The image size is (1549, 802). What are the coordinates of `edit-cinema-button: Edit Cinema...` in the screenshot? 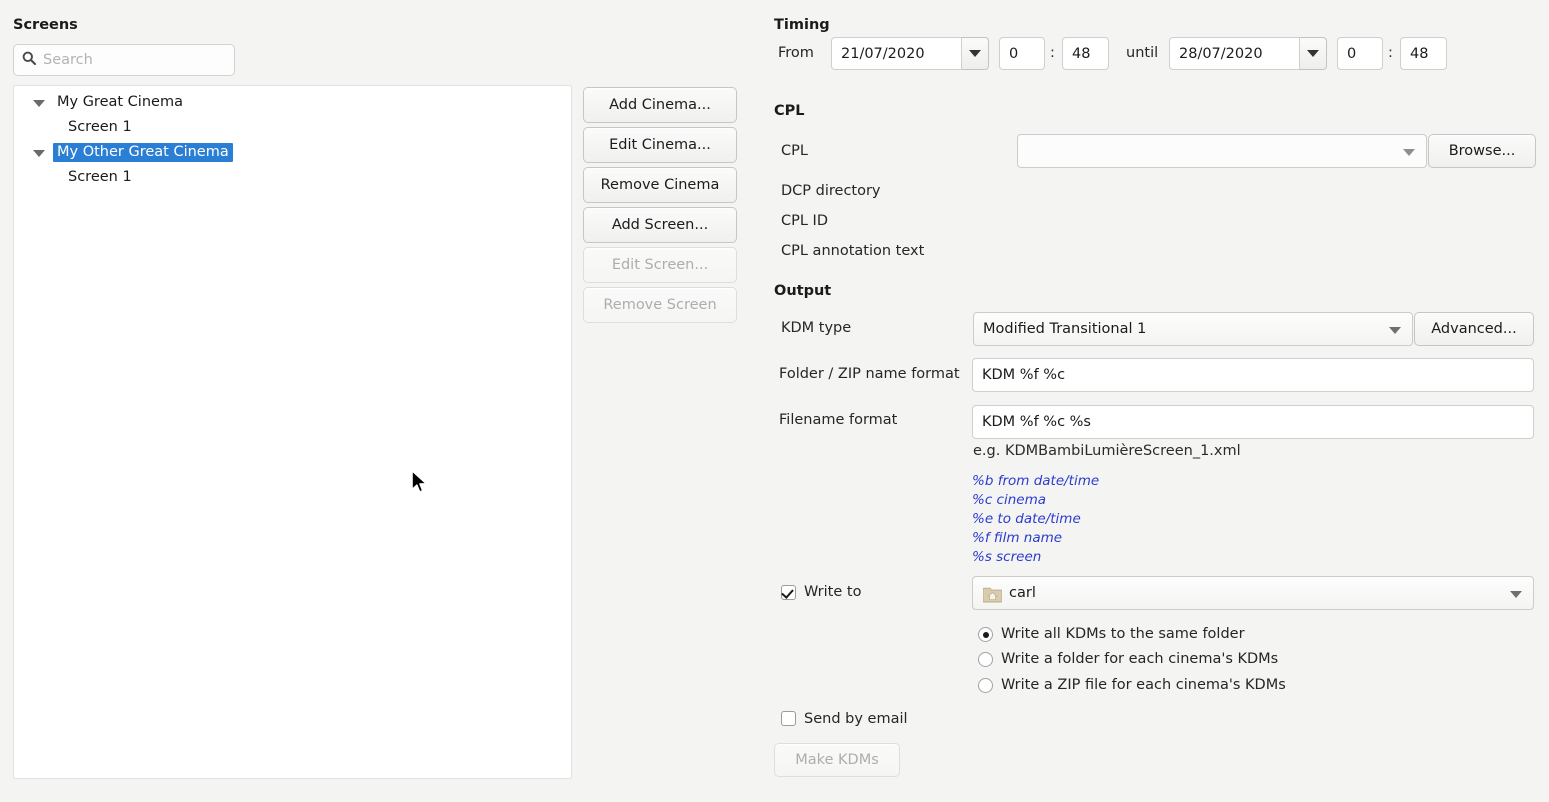 It's located at (660, 145).